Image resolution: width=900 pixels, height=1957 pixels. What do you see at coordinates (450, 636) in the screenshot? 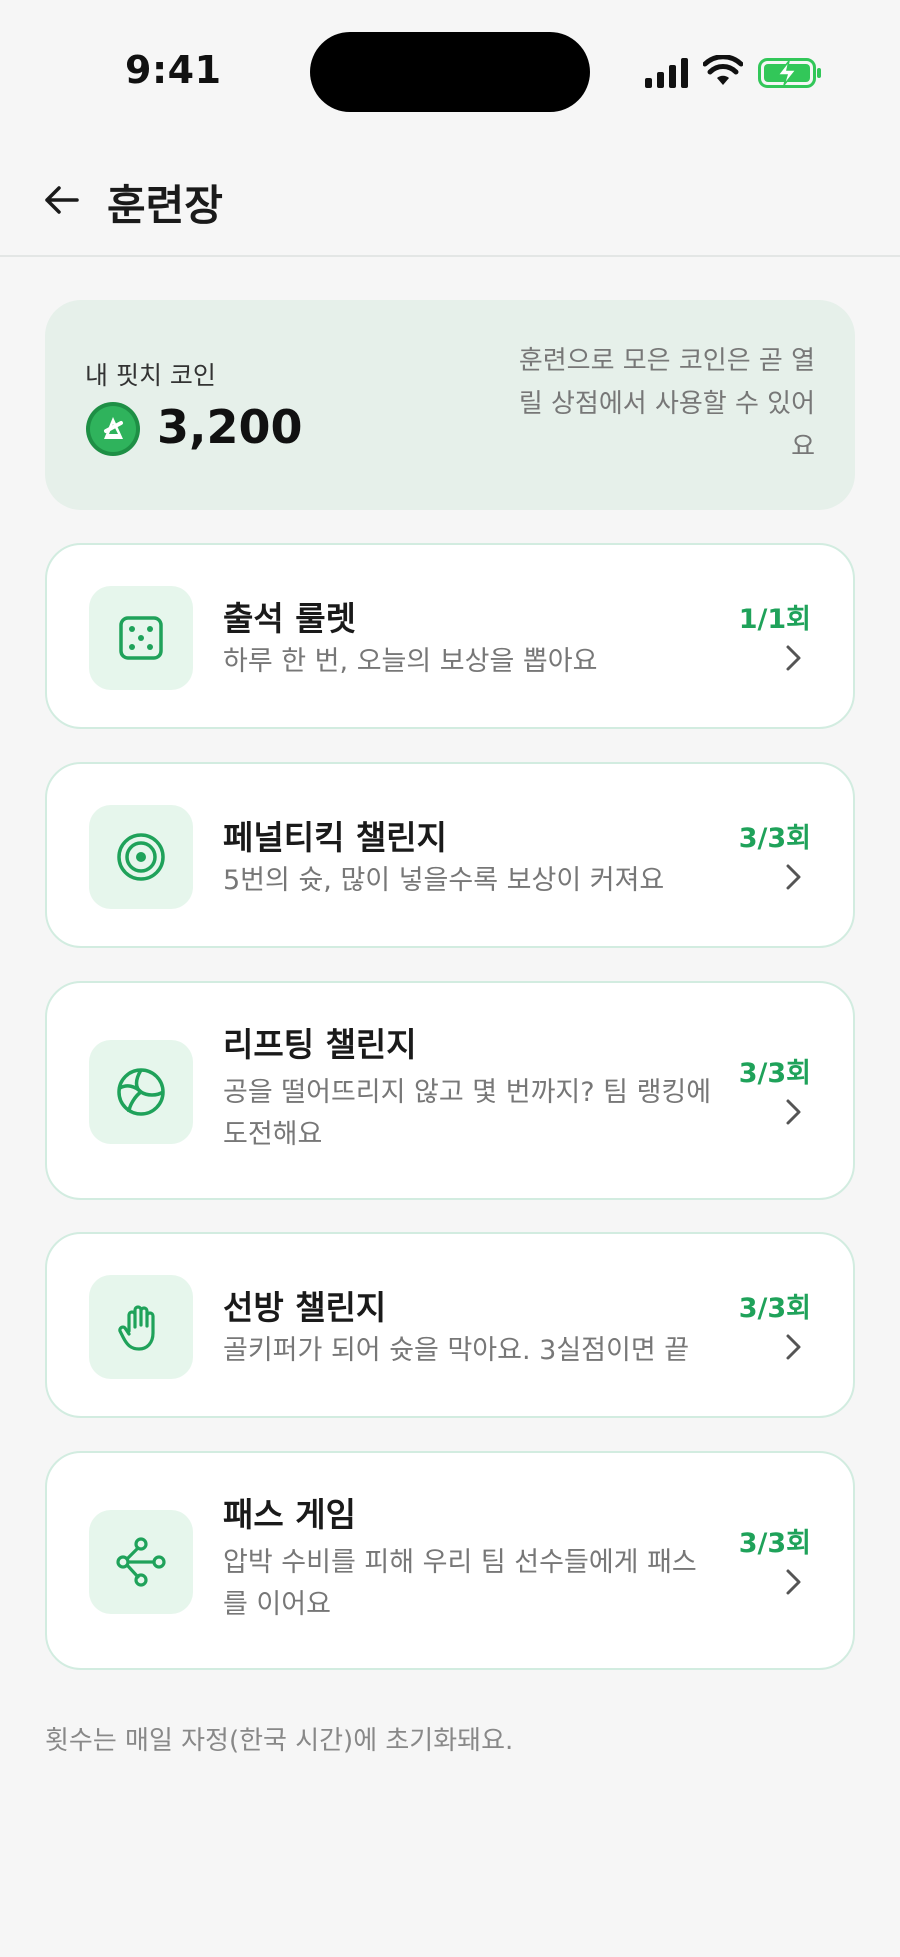
I see `challenge-card-attendance-roulette: 출석 룰렛 하루 한 번, 오늘의 보상을 뽑아요 1/1회` at bounding box center [450, 636].